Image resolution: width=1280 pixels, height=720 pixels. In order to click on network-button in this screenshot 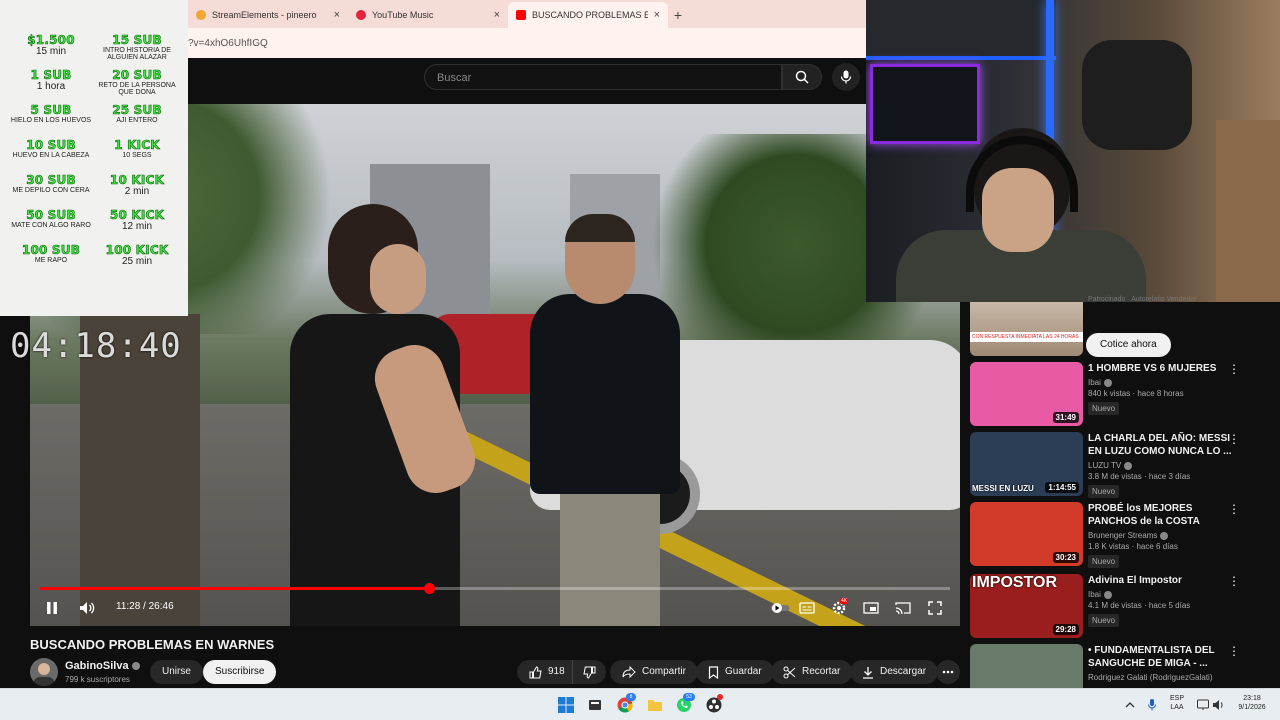, I will do `click(1203, 705)`.